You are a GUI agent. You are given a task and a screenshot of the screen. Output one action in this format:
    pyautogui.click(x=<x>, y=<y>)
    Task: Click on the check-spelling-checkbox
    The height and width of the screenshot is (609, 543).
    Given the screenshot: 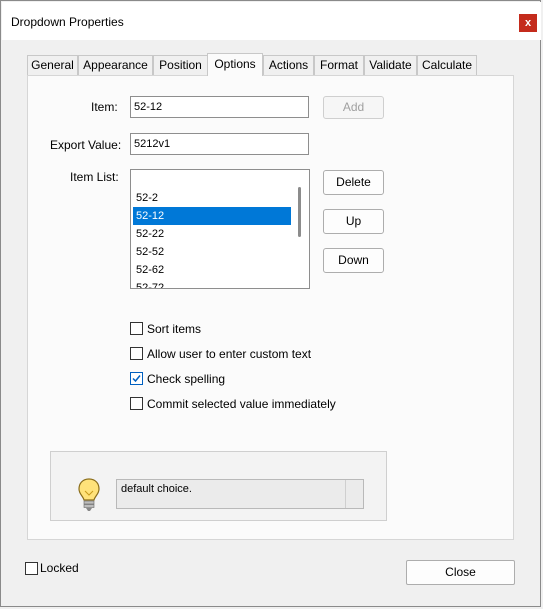 What is the action you would take?
    pyautogui.click(x=136, y=378)
    